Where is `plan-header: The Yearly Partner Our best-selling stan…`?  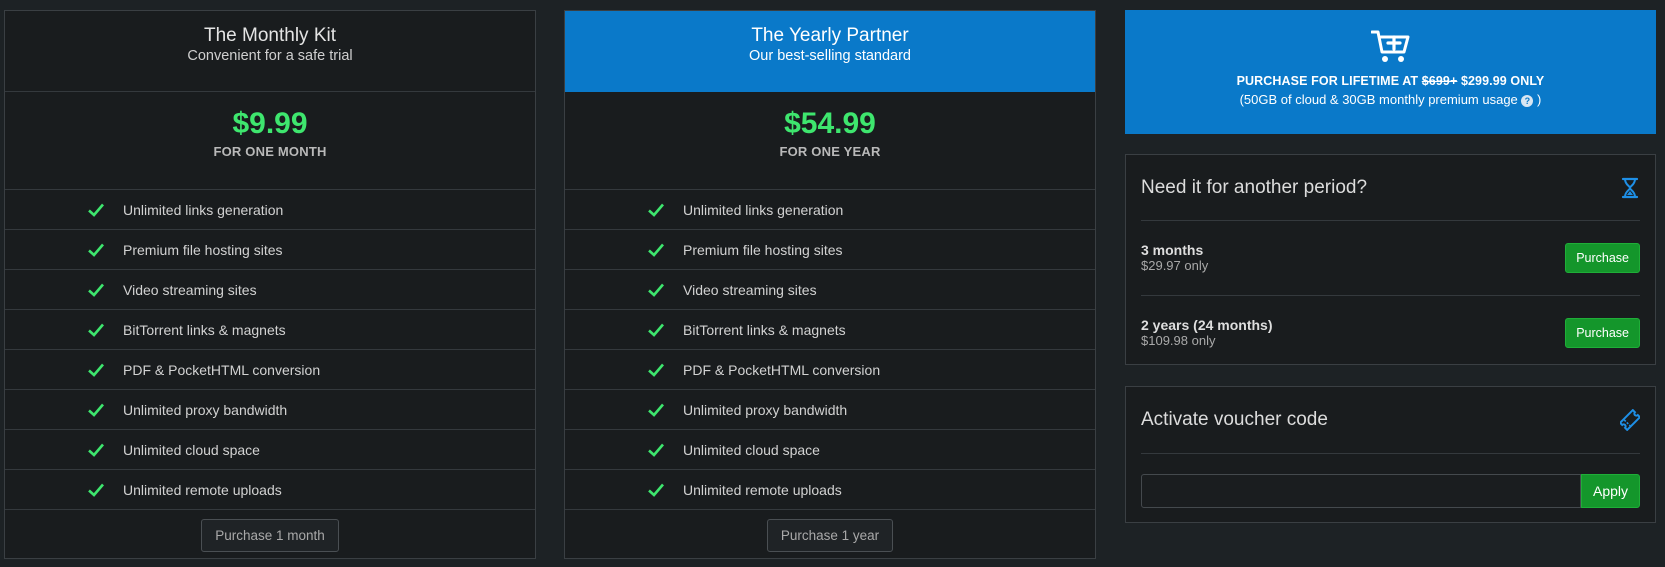 plan-header: The Yearly Partner Our best-selling stan… is located at coordinates (830, 51).